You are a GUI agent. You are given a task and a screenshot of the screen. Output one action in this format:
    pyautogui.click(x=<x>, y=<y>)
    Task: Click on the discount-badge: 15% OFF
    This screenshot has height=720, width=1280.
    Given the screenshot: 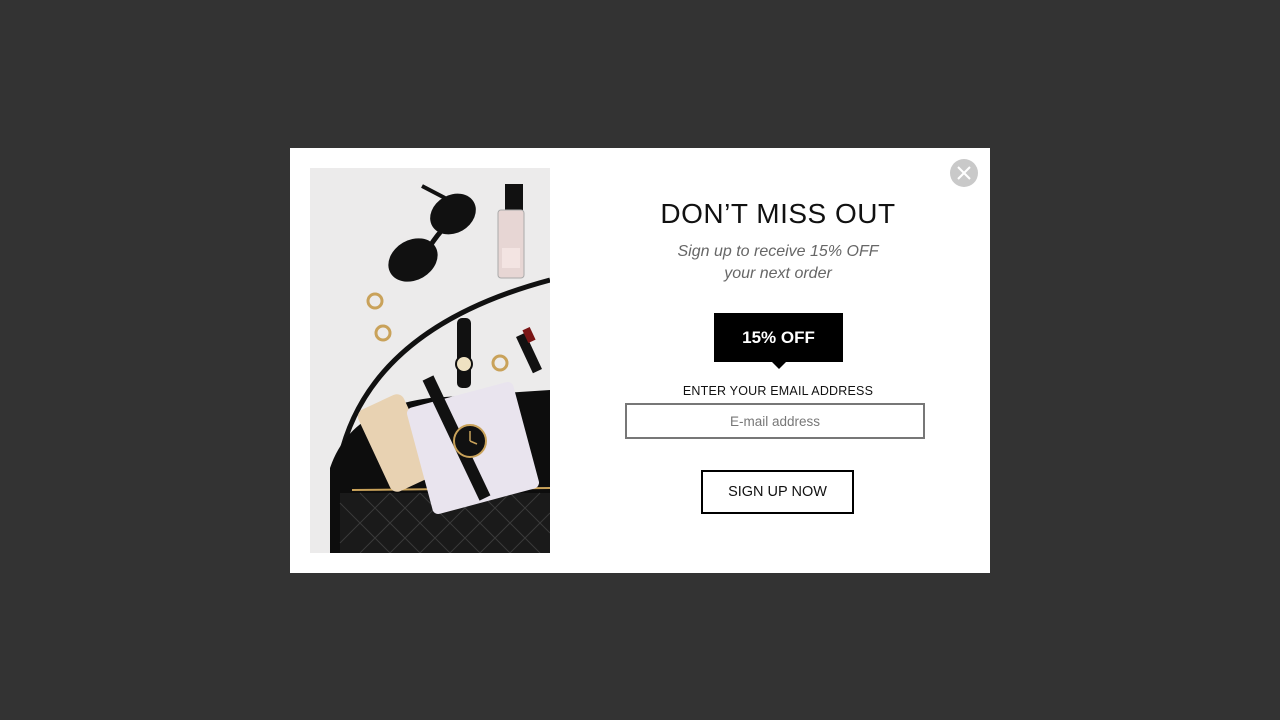 What is the action you would take?
    pyautogui.click(x=778, y=341)
    